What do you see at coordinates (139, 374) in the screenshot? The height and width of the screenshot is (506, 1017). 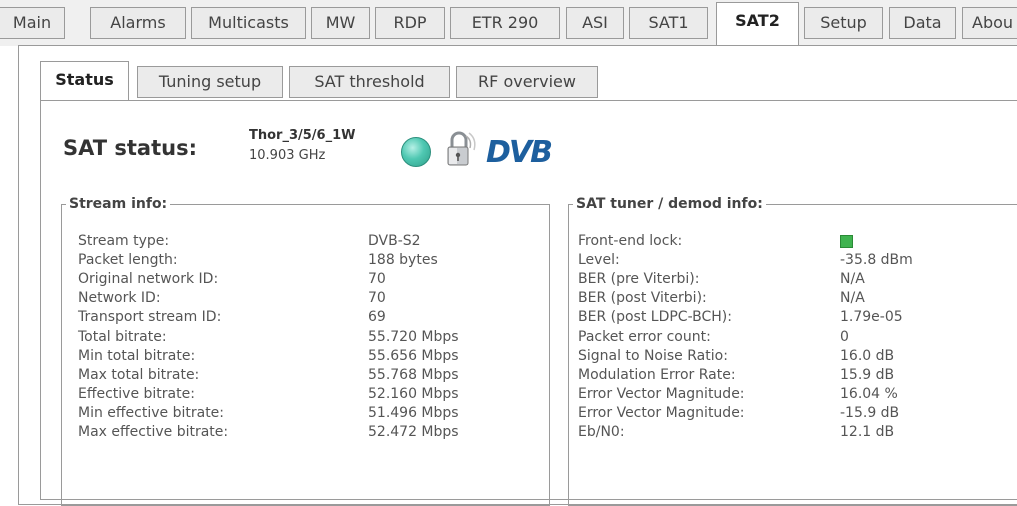 I see `stream-info-row-label: Max total bitrate:` at bounding box center [139, 374].